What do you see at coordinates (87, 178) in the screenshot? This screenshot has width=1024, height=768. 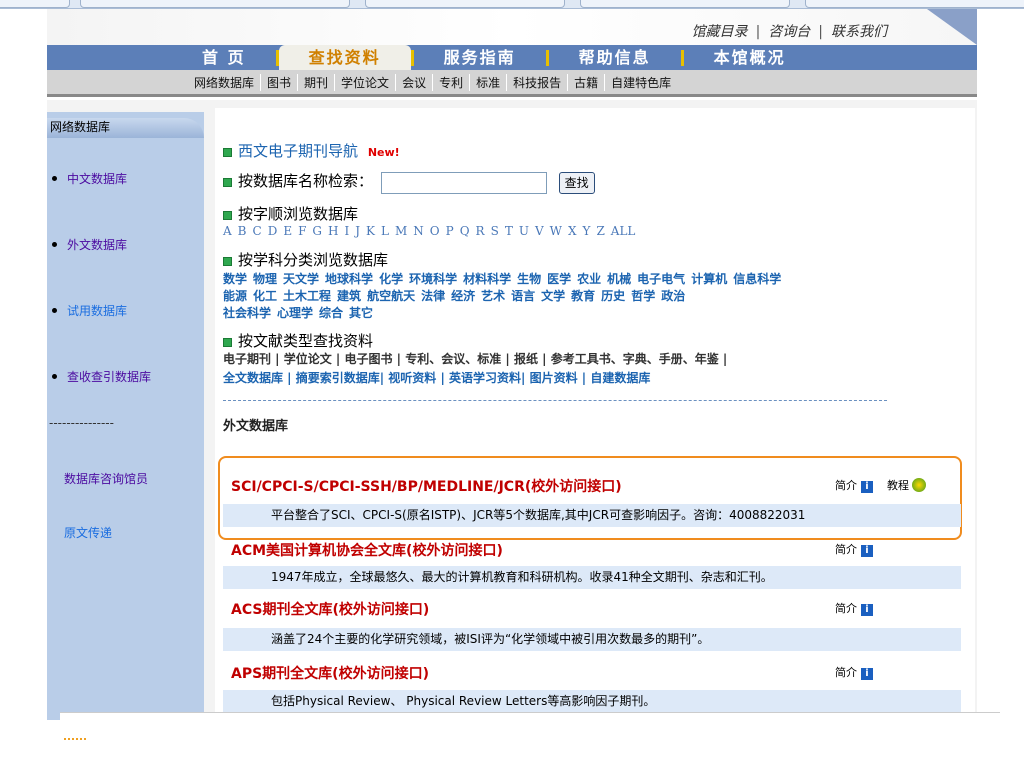 I see `sidebar-item-chinese-db: 中文数据库` at bounding box center [87, 178].